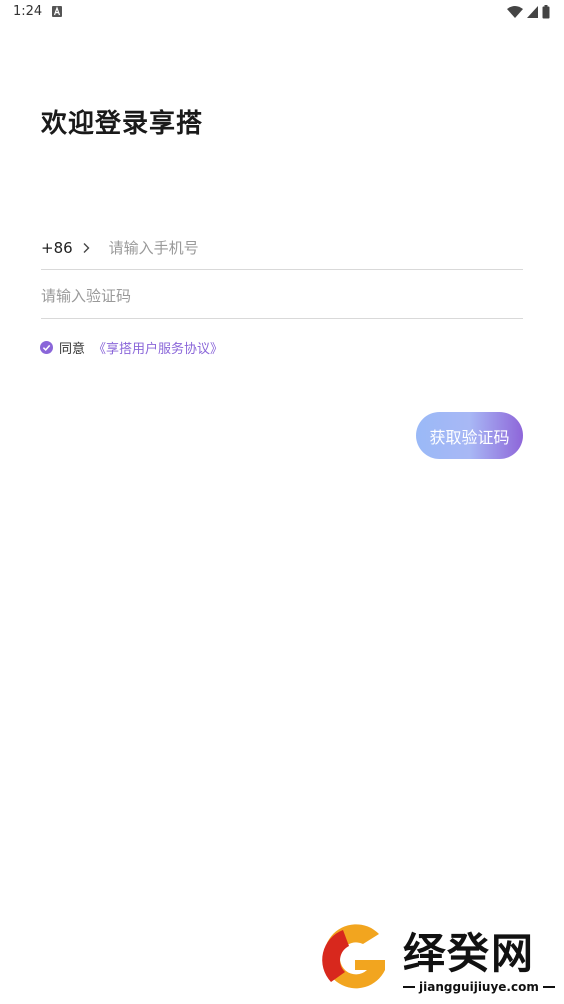  I want to click on get-code-button: 获取验证码, so click(469, 435).